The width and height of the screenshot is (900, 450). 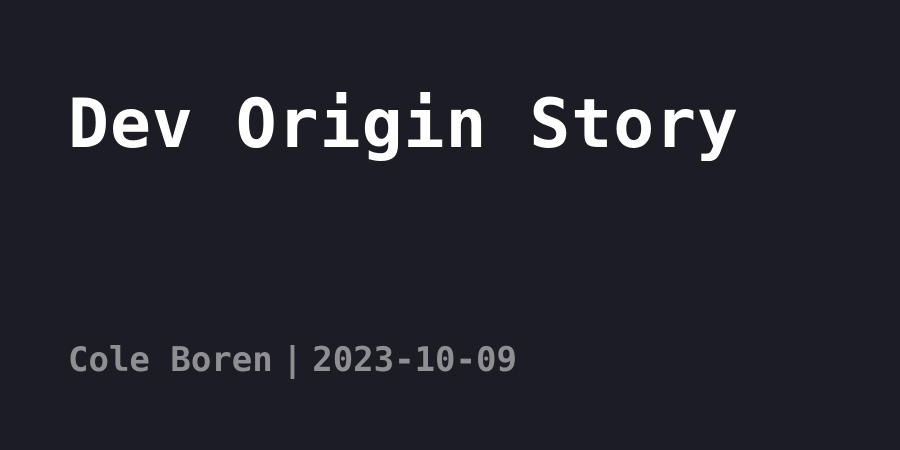 I want to click on post-date: 2023-10-09, so click(x=414, y=360).